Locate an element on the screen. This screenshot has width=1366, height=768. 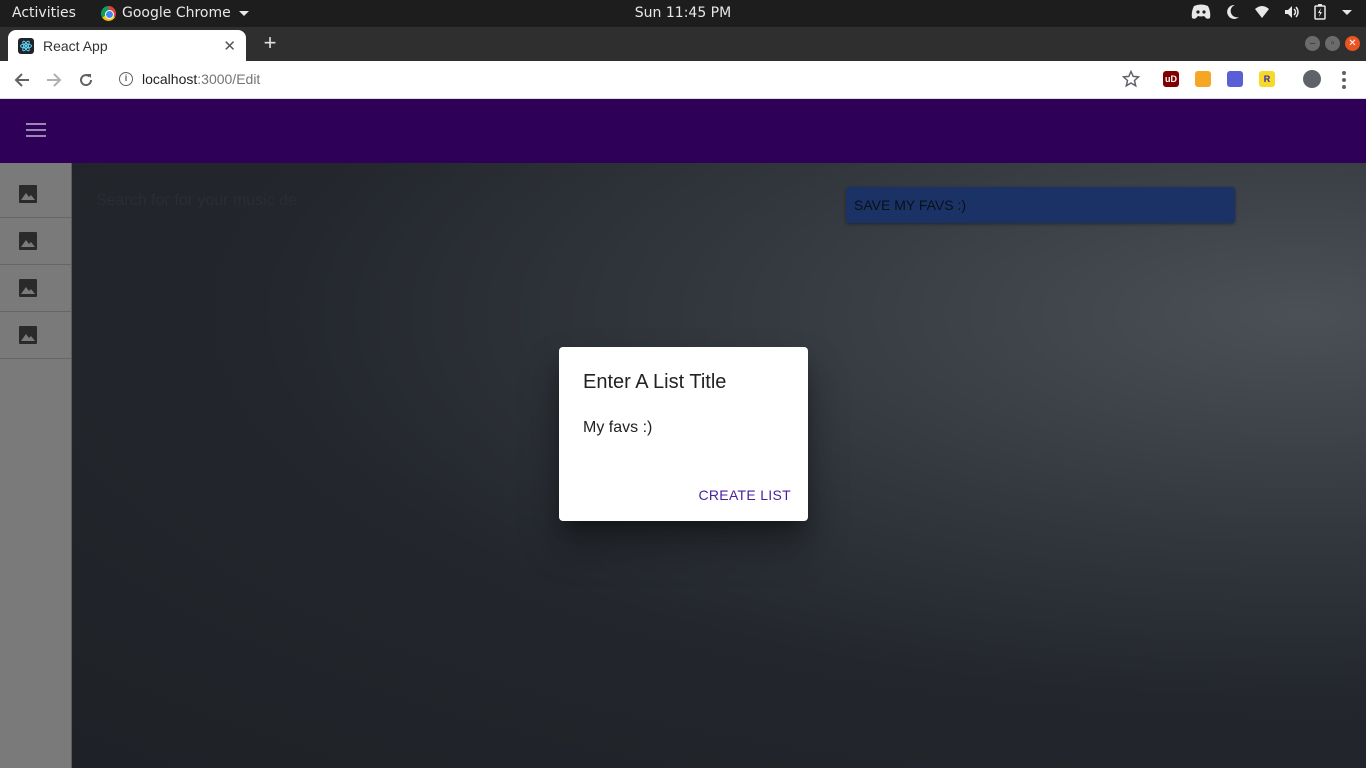
reader-icon is located at coordinates (1235, 79).